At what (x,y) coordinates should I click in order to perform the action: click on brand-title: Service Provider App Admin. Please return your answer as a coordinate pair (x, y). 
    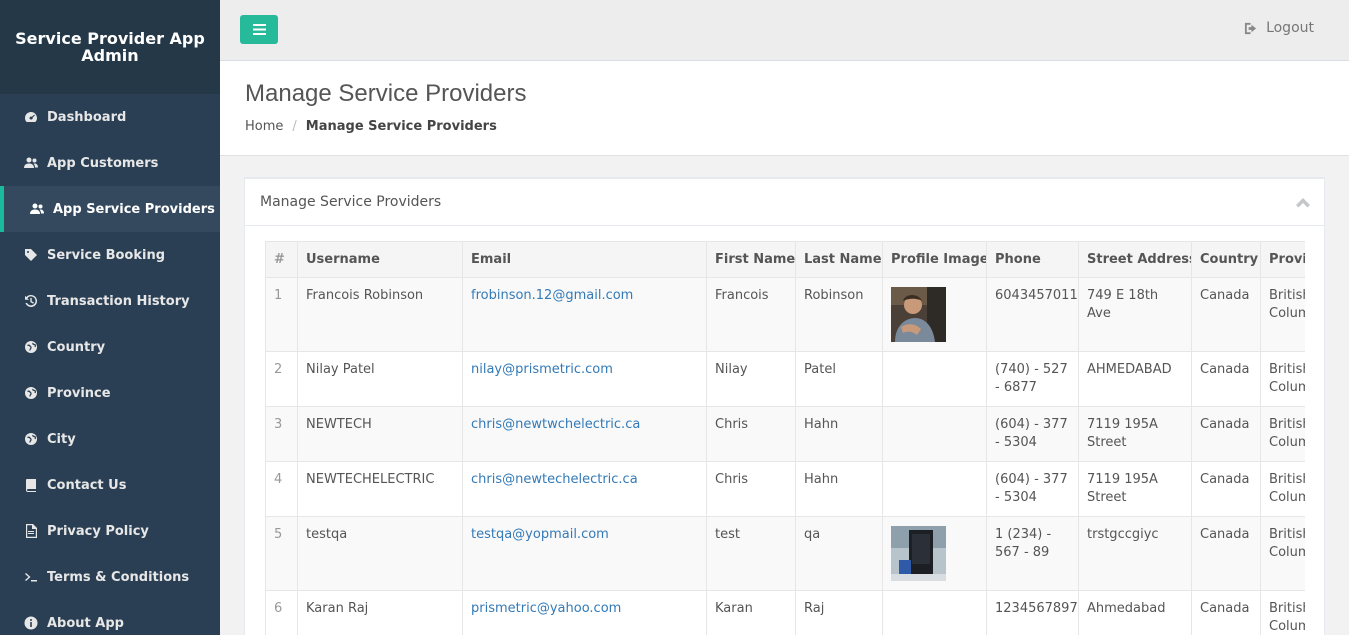
    Looking at the image, I should click on (110, 47).